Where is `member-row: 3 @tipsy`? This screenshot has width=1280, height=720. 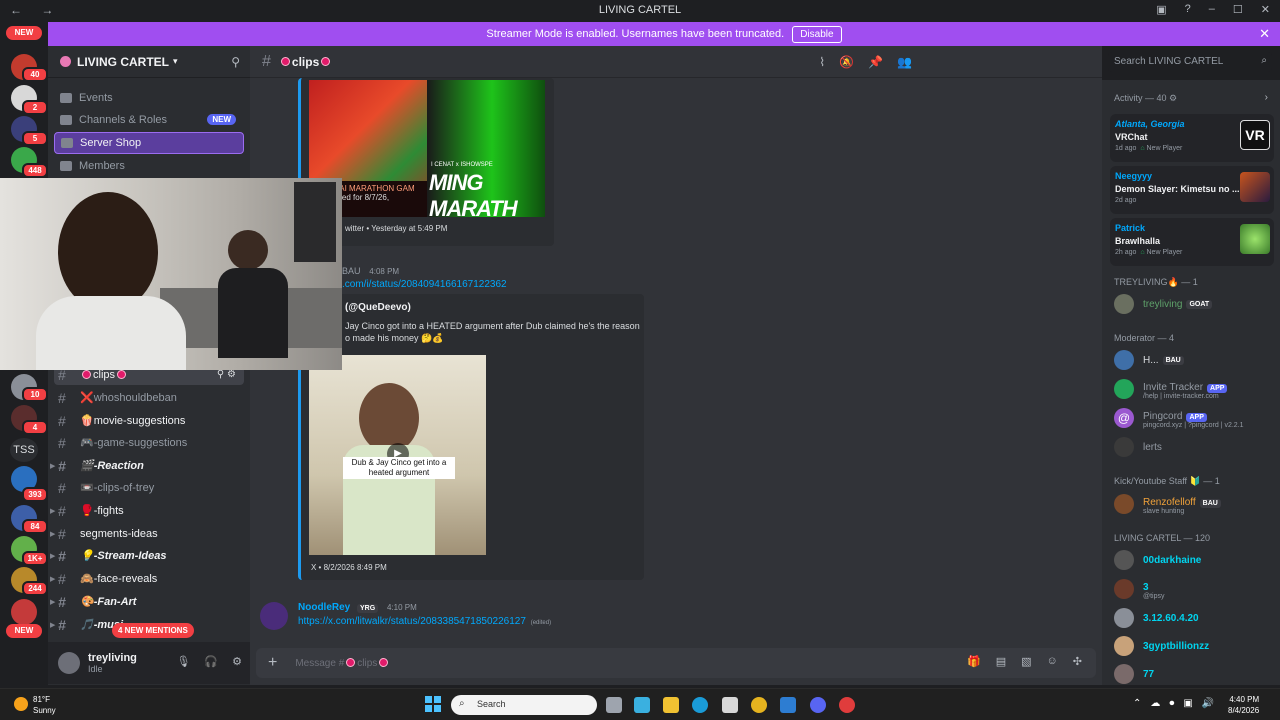 member-row: 3 @tipsy is located at coordinates (1194, 589).